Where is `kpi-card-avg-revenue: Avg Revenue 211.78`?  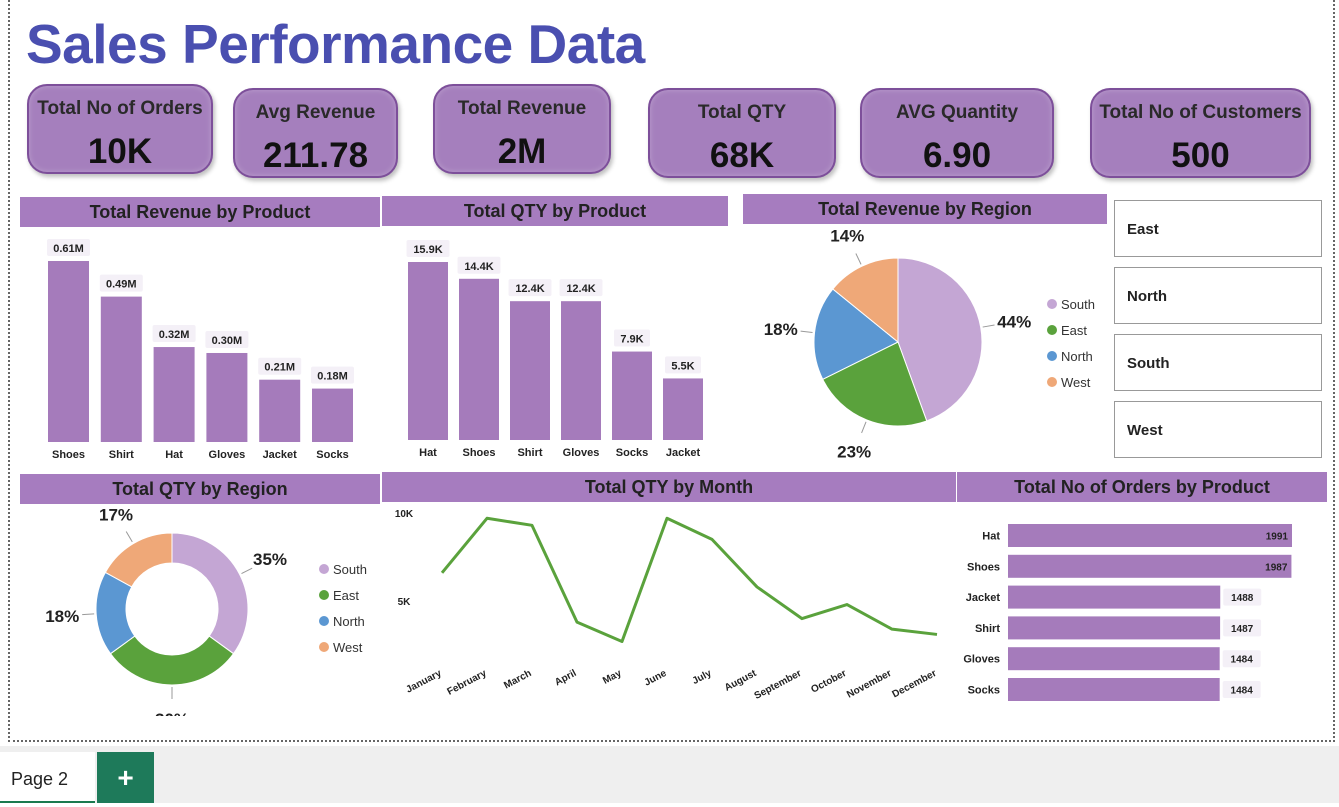
kpi-card-avg-revenue: Avg Revenue 211.78 is located at coordinates (315, 133).